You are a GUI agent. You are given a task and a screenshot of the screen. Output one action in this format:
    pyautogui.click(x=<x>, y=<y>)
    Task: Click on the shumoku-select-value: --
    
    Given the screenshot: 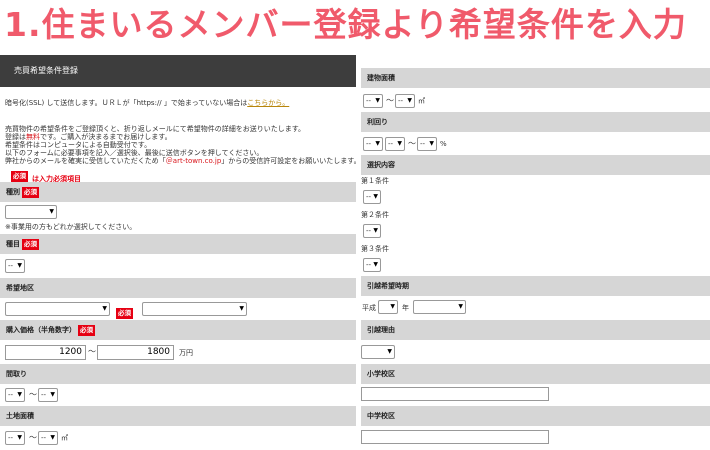 What is the action you would take?
    pyautogui.click(x=11, y=266)
    